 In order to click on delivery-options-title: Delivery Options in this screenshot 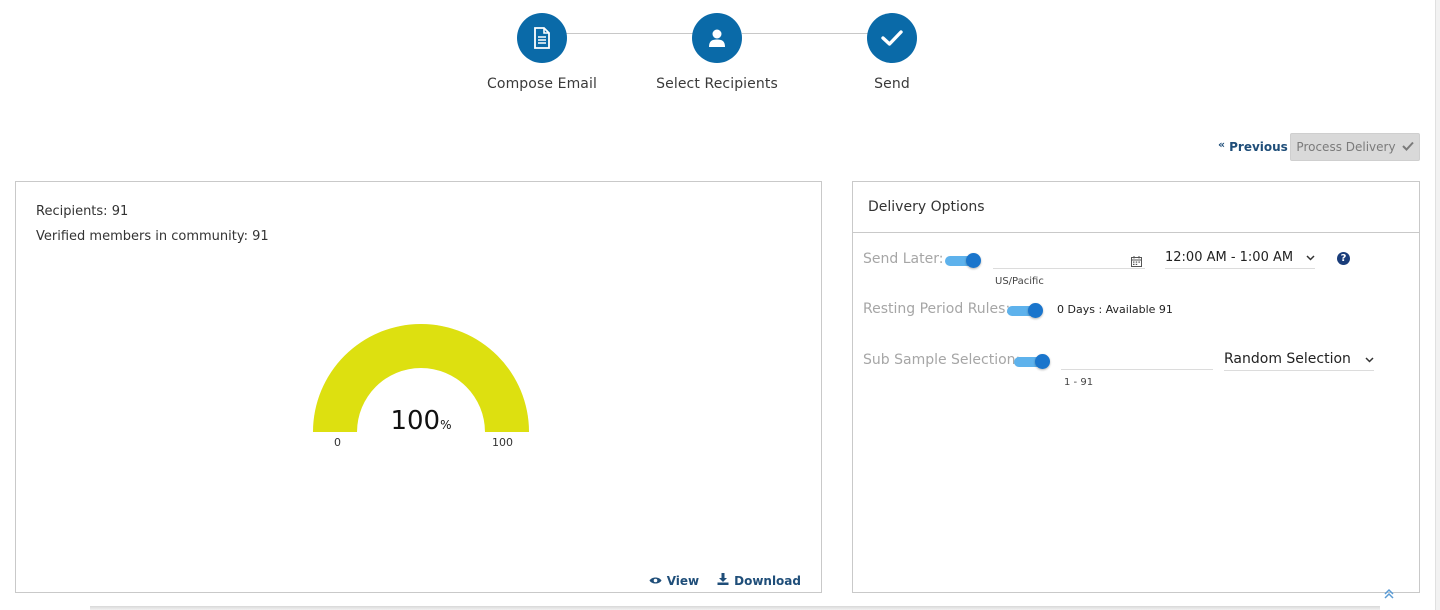, I will do `click(1136, 207)`.